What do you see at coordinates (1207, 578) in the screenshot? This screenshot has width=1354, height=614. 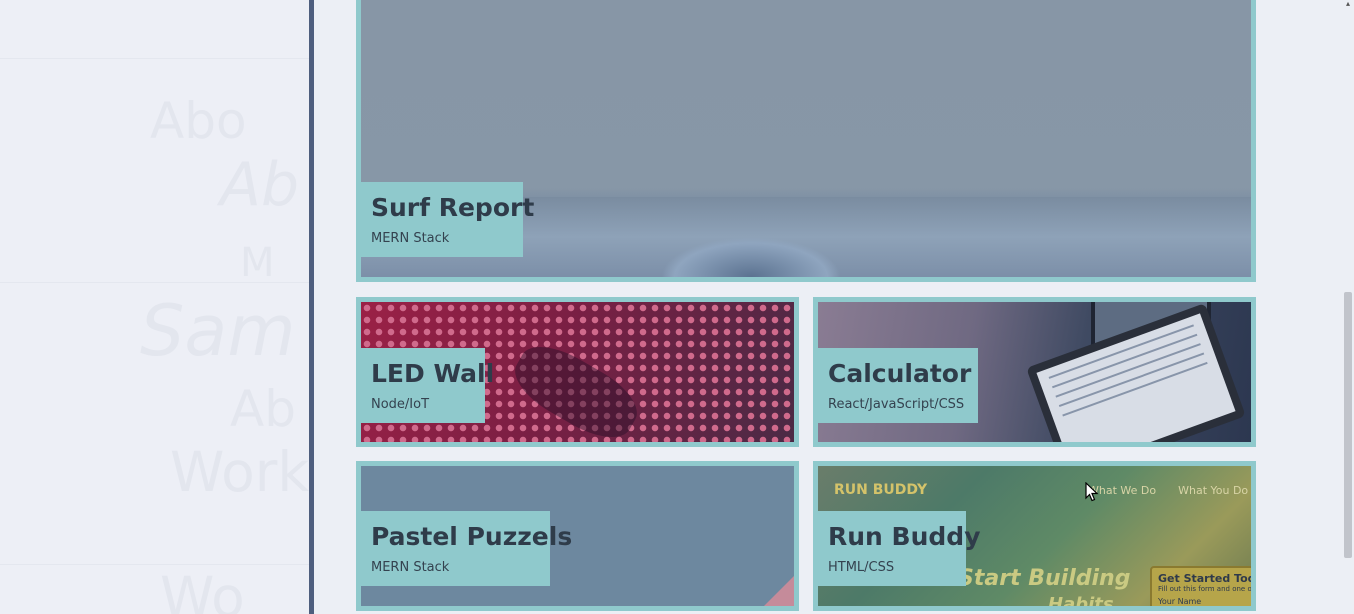 I see `run-buddy-form-heading: Get Started Today` at bounding box center [1207, 578].